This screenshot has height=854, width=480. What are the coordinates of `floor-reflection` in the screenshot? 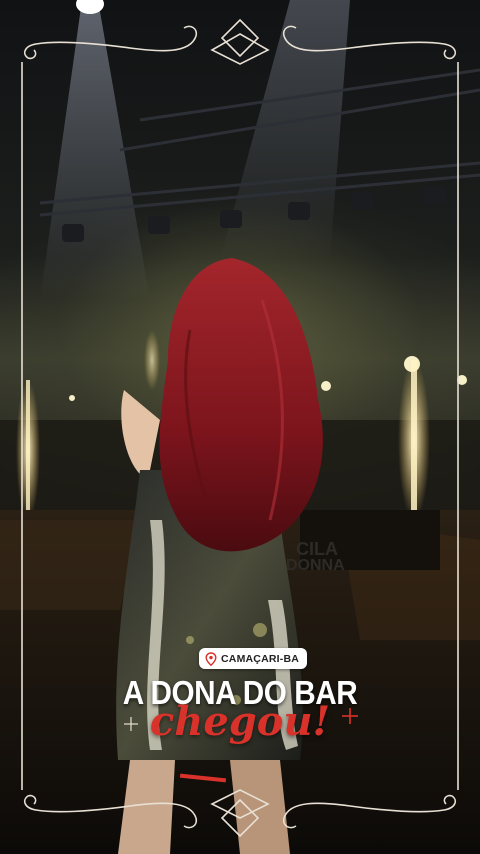 It's located at (70, 565).